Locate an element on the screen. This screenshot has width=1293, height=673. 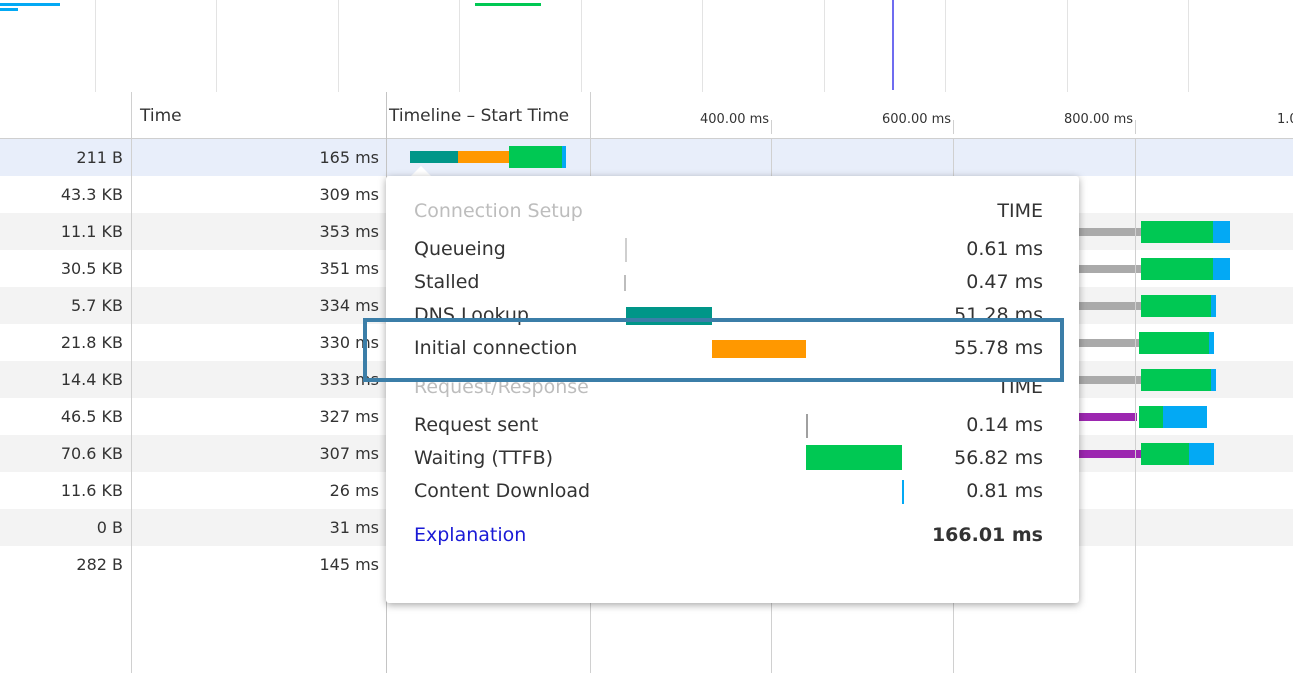
overview-timeline is located at coordinates (646, 46).